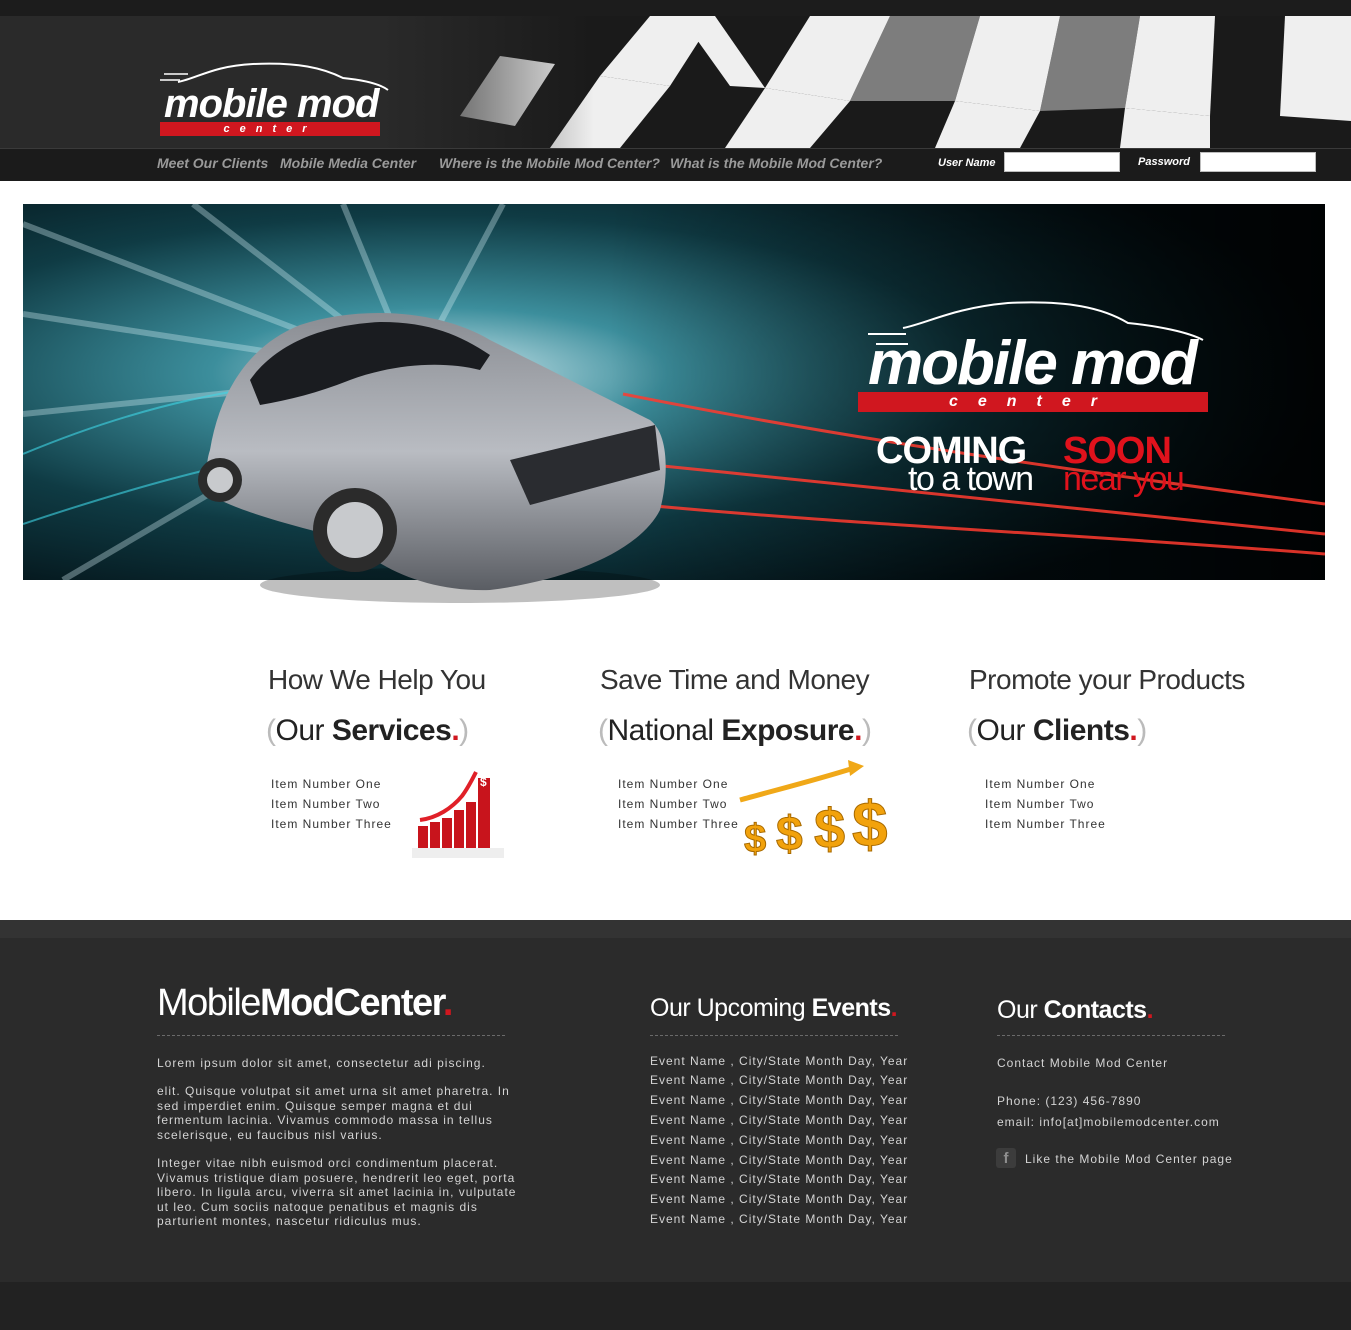 The height and width of the screenshot is (1330, 1351). What do you see at coordinates (1081, 730) in the screenshot?
I see `subtitle-bold: Clients` at bounding box center [1081, 730].